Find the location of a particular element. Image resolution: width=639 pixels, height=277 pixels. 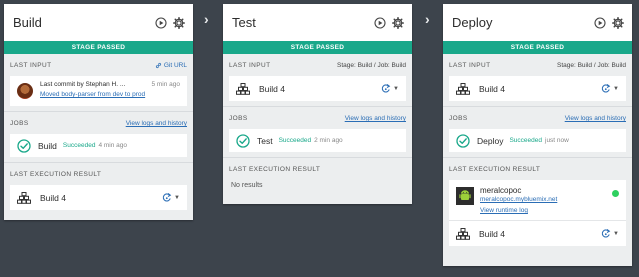

link-icon is located at coordinates (158, 65).